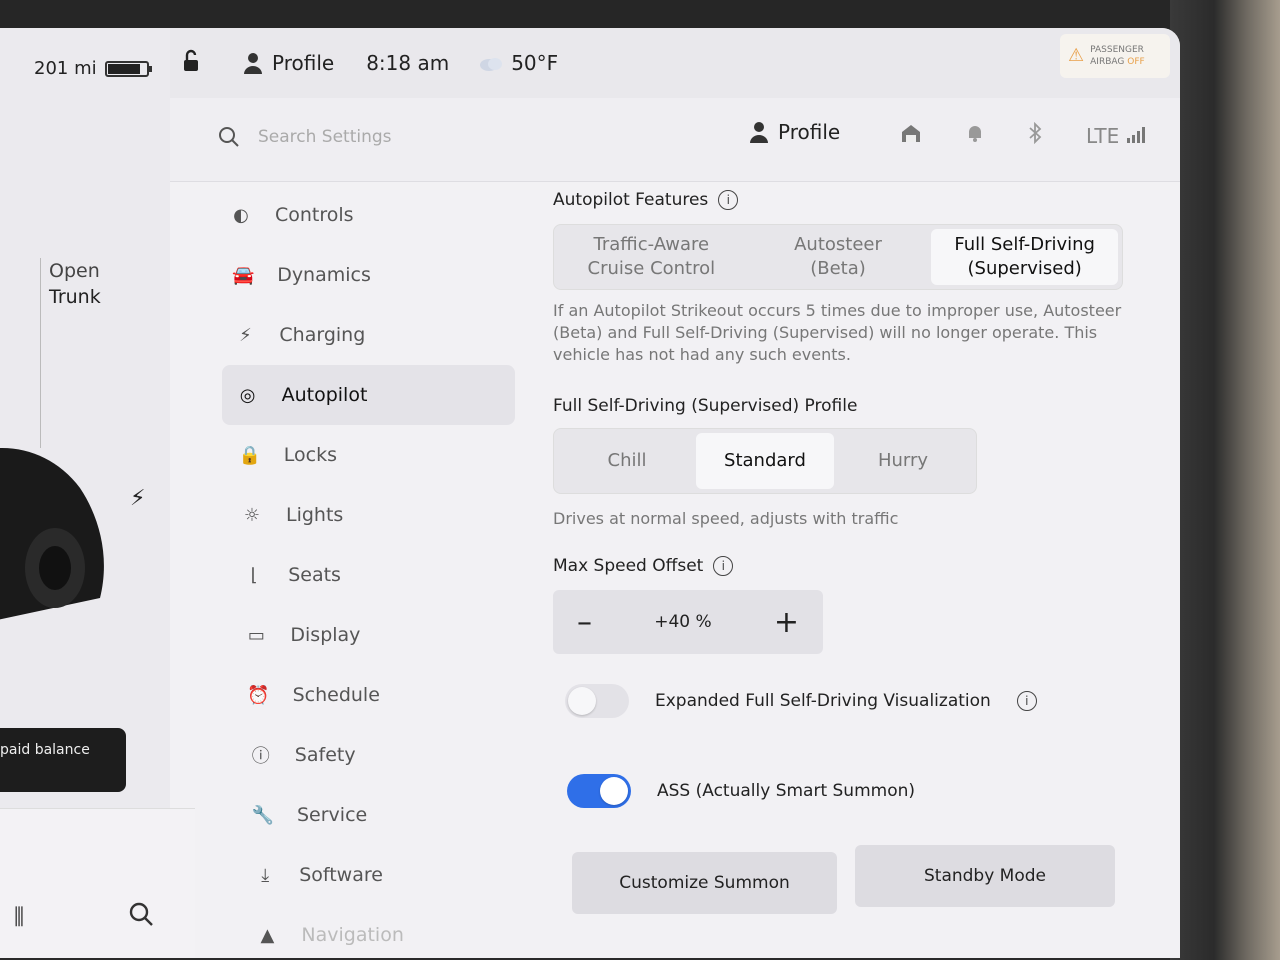 The width and height of the screenshot is (1280, 960). I want to click on header-profile-button: Profile, so click(795, 132).